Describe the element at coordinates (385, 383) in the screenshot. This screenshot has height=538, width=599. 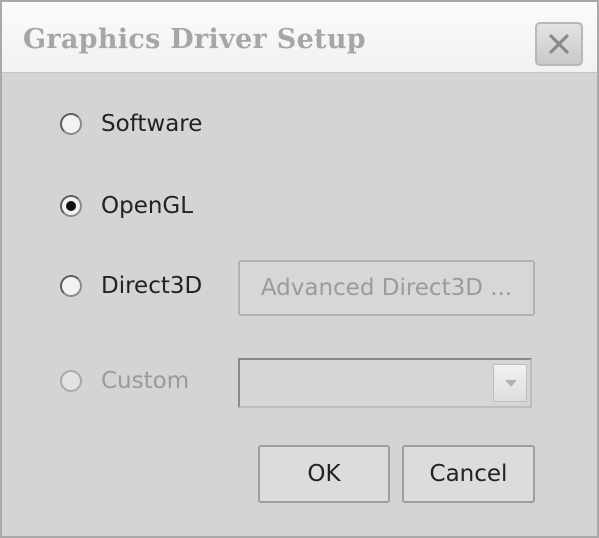
I see `custom-driver-select` at that location.